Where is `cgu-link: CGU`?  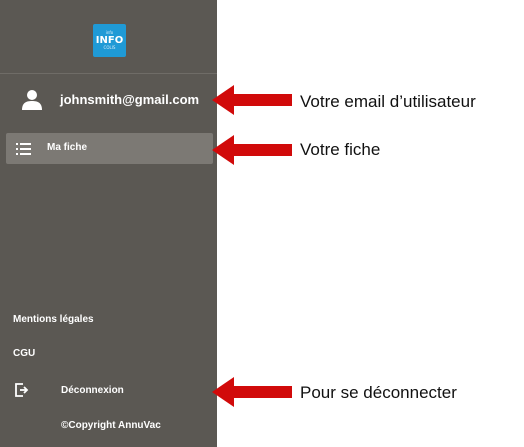
cgu-link: CGU is located at coordinates (24, 353).